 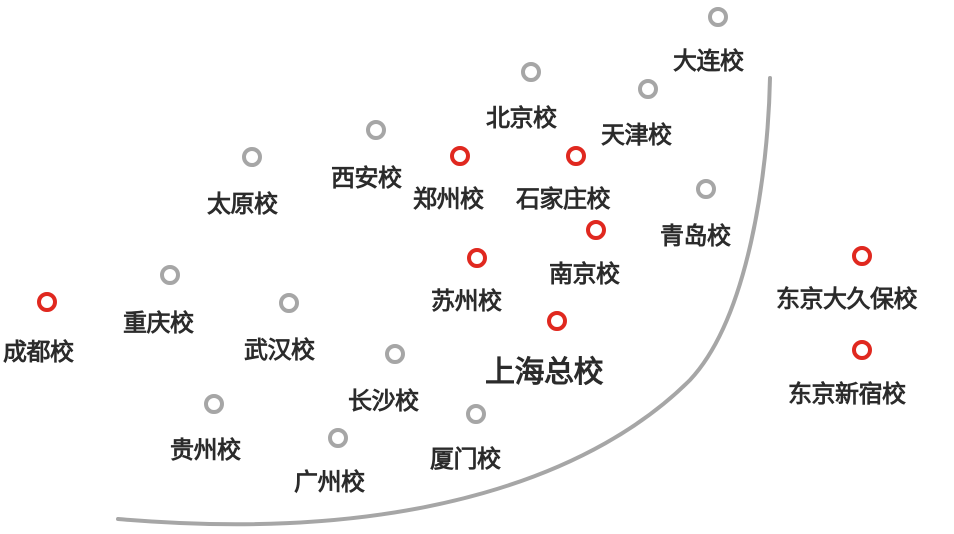 I want to click on marker-guangzhou-icon, so click(x=338, y=438).